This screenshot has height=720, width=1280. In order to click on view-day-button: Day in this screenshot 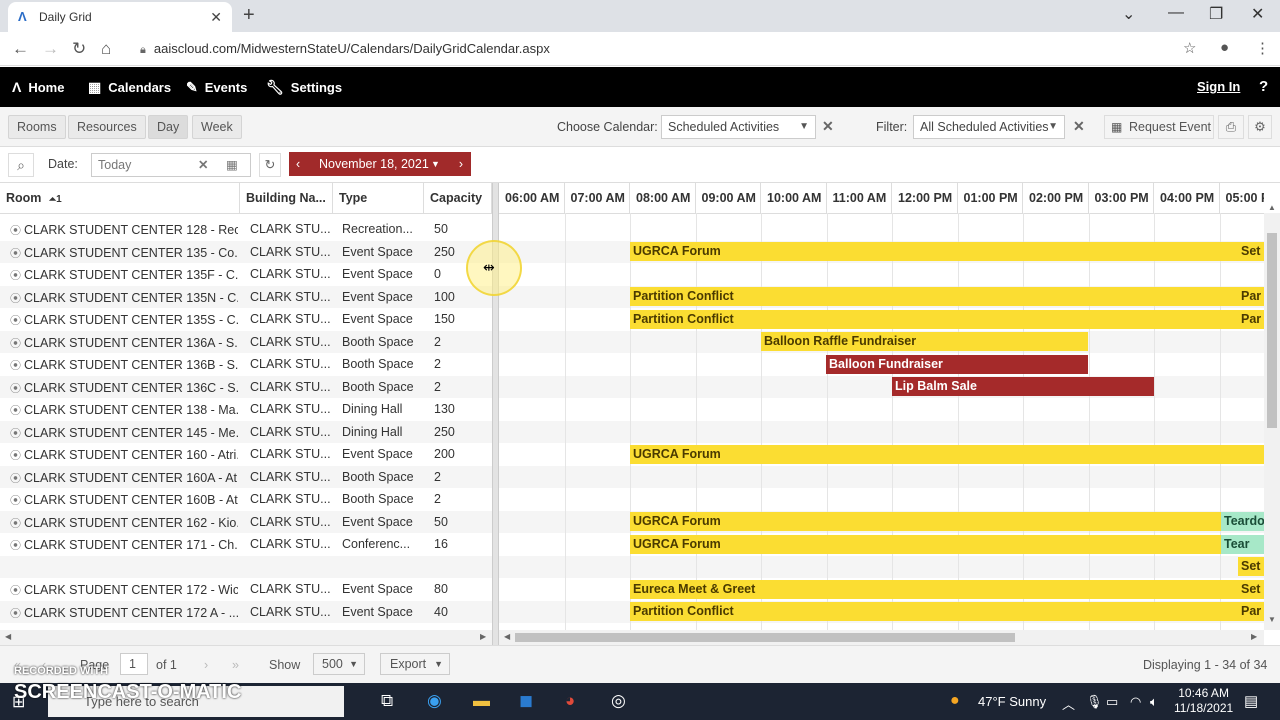, I will do `click(168, 127)`.